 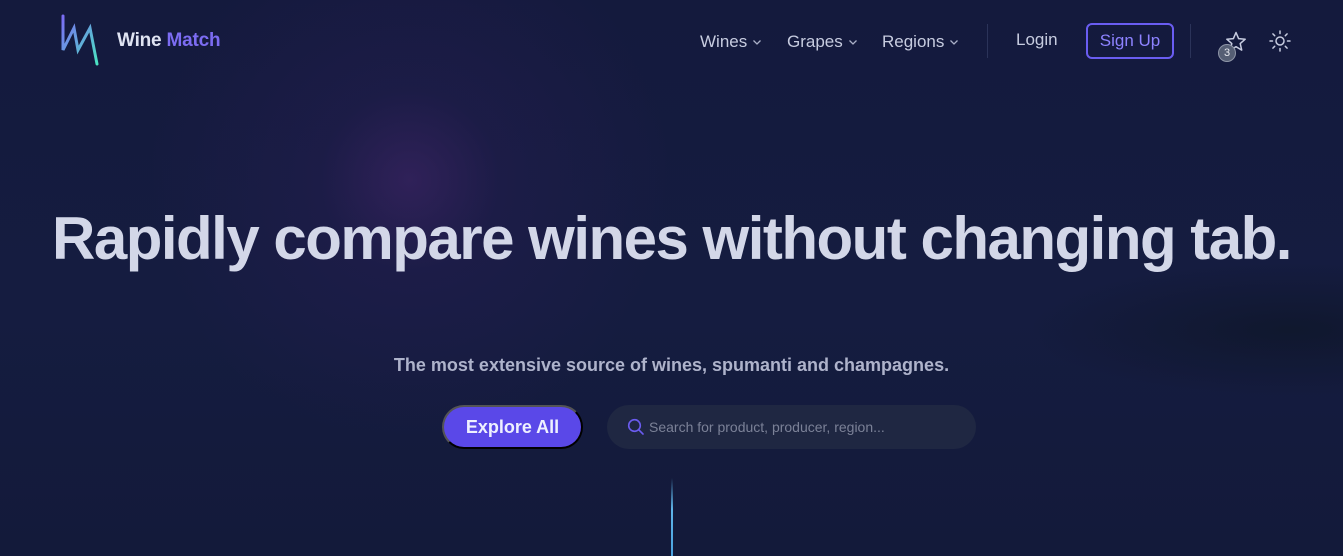 What do you see at coordinates (1280, 41) in the screenshot?
I see `sun-icon` at bounding box center [1280, 41].